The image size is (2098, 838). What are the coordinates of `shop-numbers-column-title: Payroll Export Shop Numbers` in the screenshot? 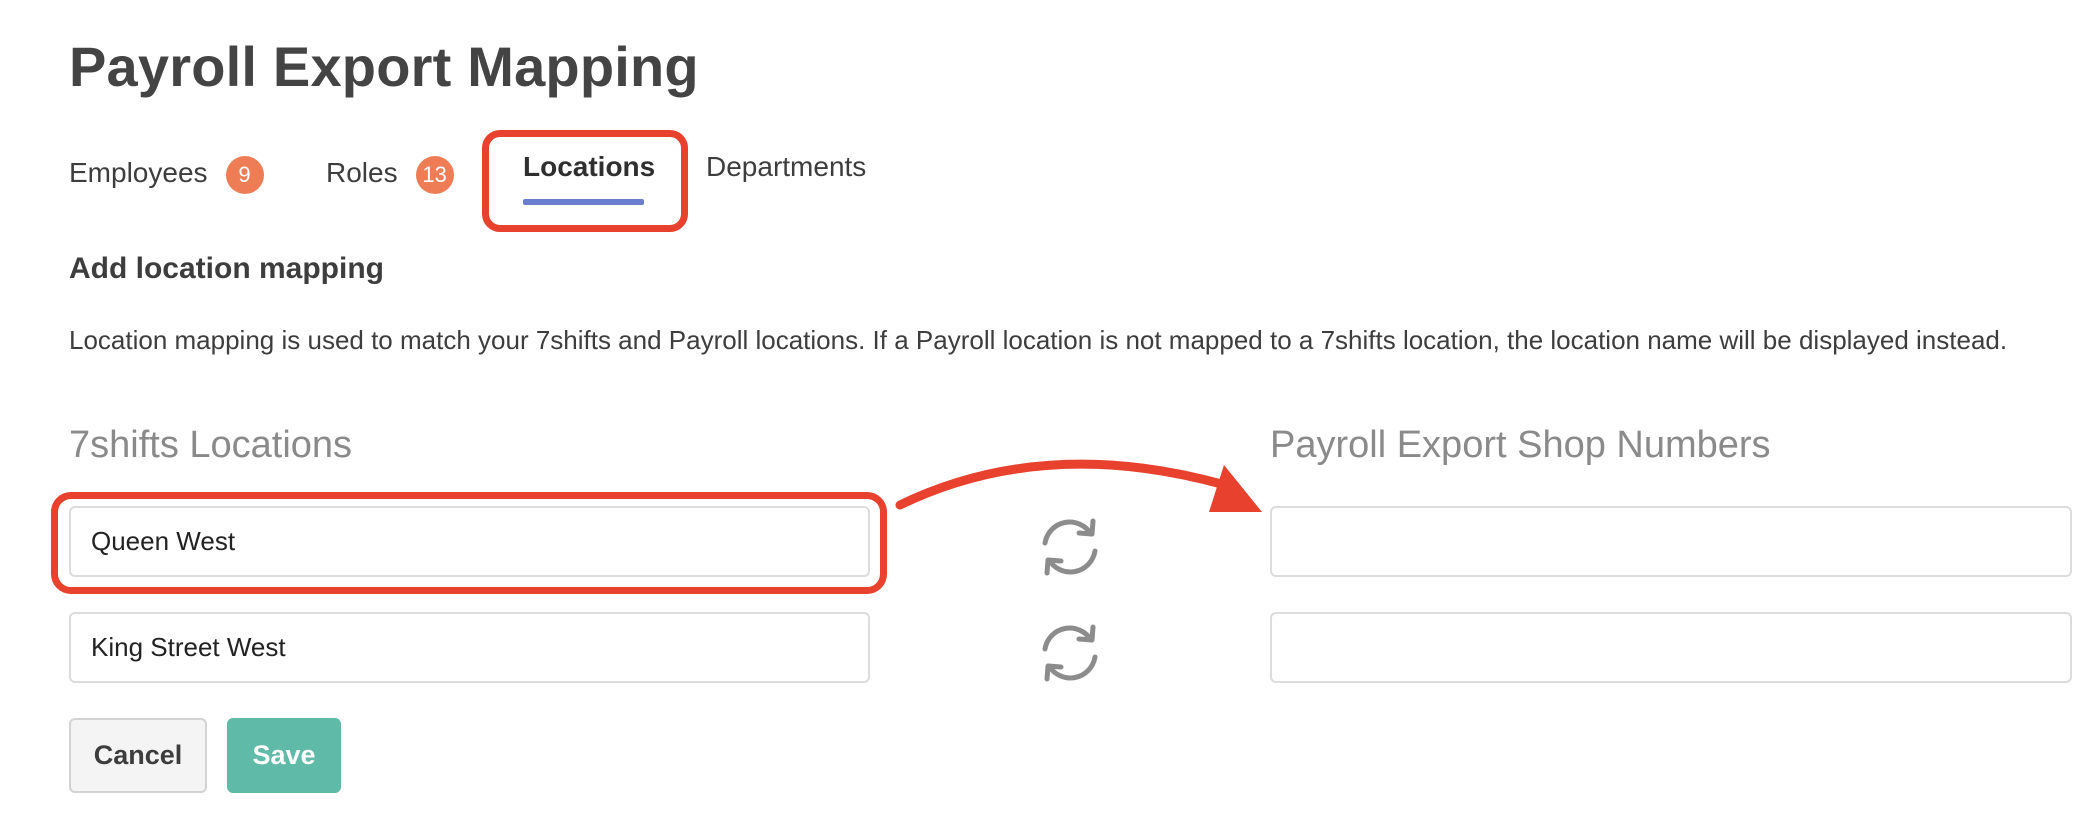 It's located at (1520, 445).